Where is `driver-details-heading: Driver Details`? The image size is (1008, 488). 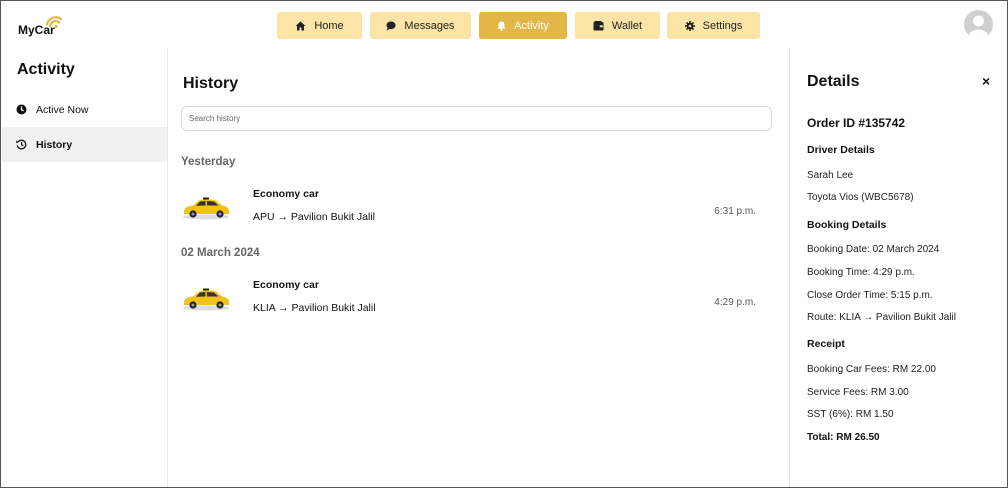 driver-details-heading: Driver Details is located at coordinates (841, 150).